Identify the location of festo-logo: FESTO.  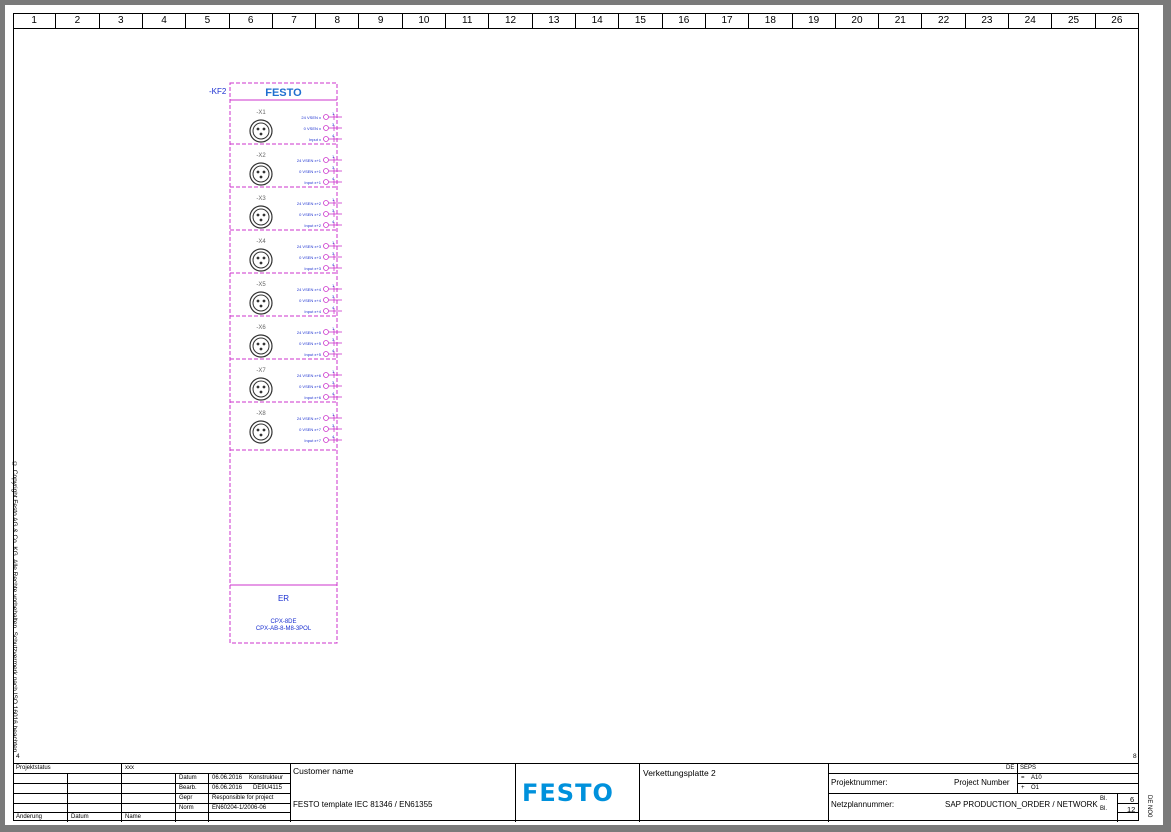
(568, 793).